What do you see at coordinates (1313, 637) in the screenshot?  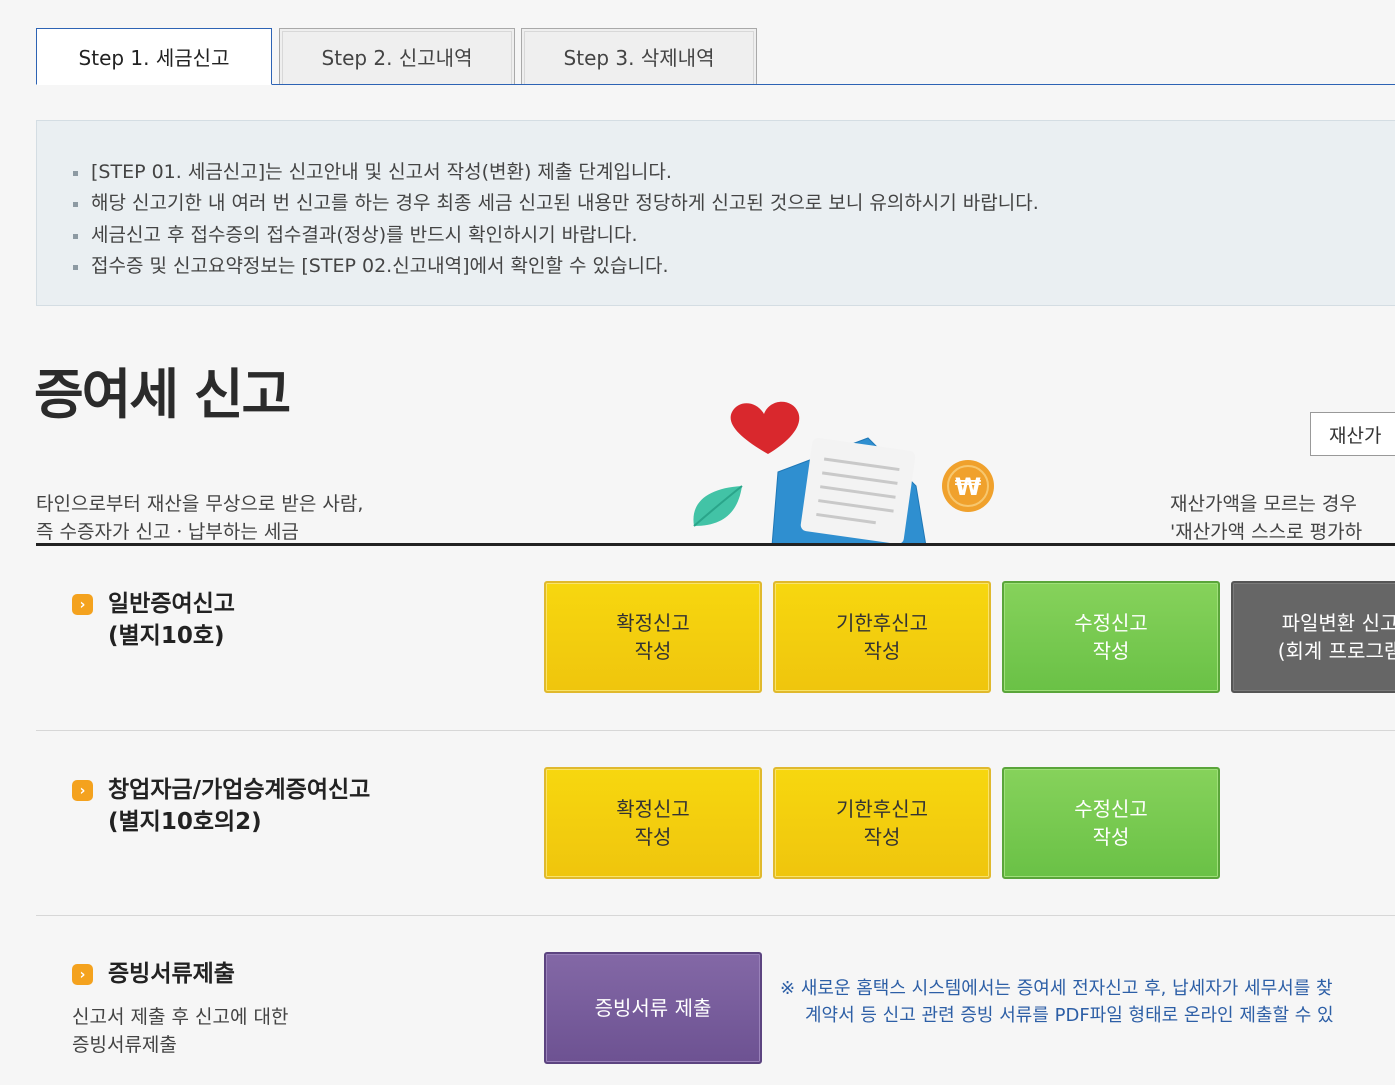 I see `file-conversion-report-button: 파일변환 신고 (회계 프로그램` at bounding box center [1313, 637].